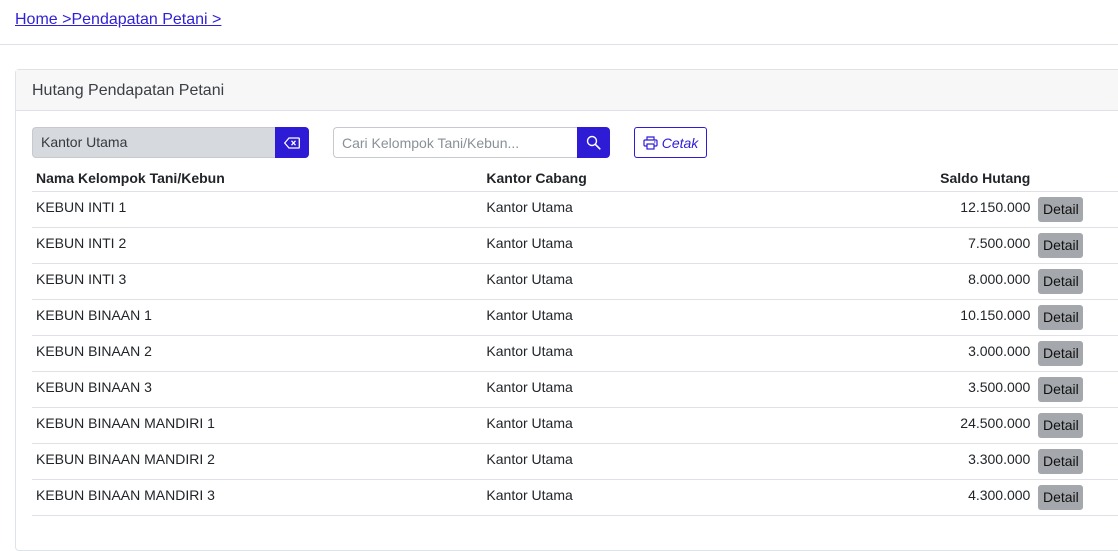 Image resolution: width=1118 pixels, height=551 pixels. What do you see at coordinates (139, 19) in the screenshot?
I see `breadcrumb-current: Pendapatan Petani` at bounding box center [139, 19].